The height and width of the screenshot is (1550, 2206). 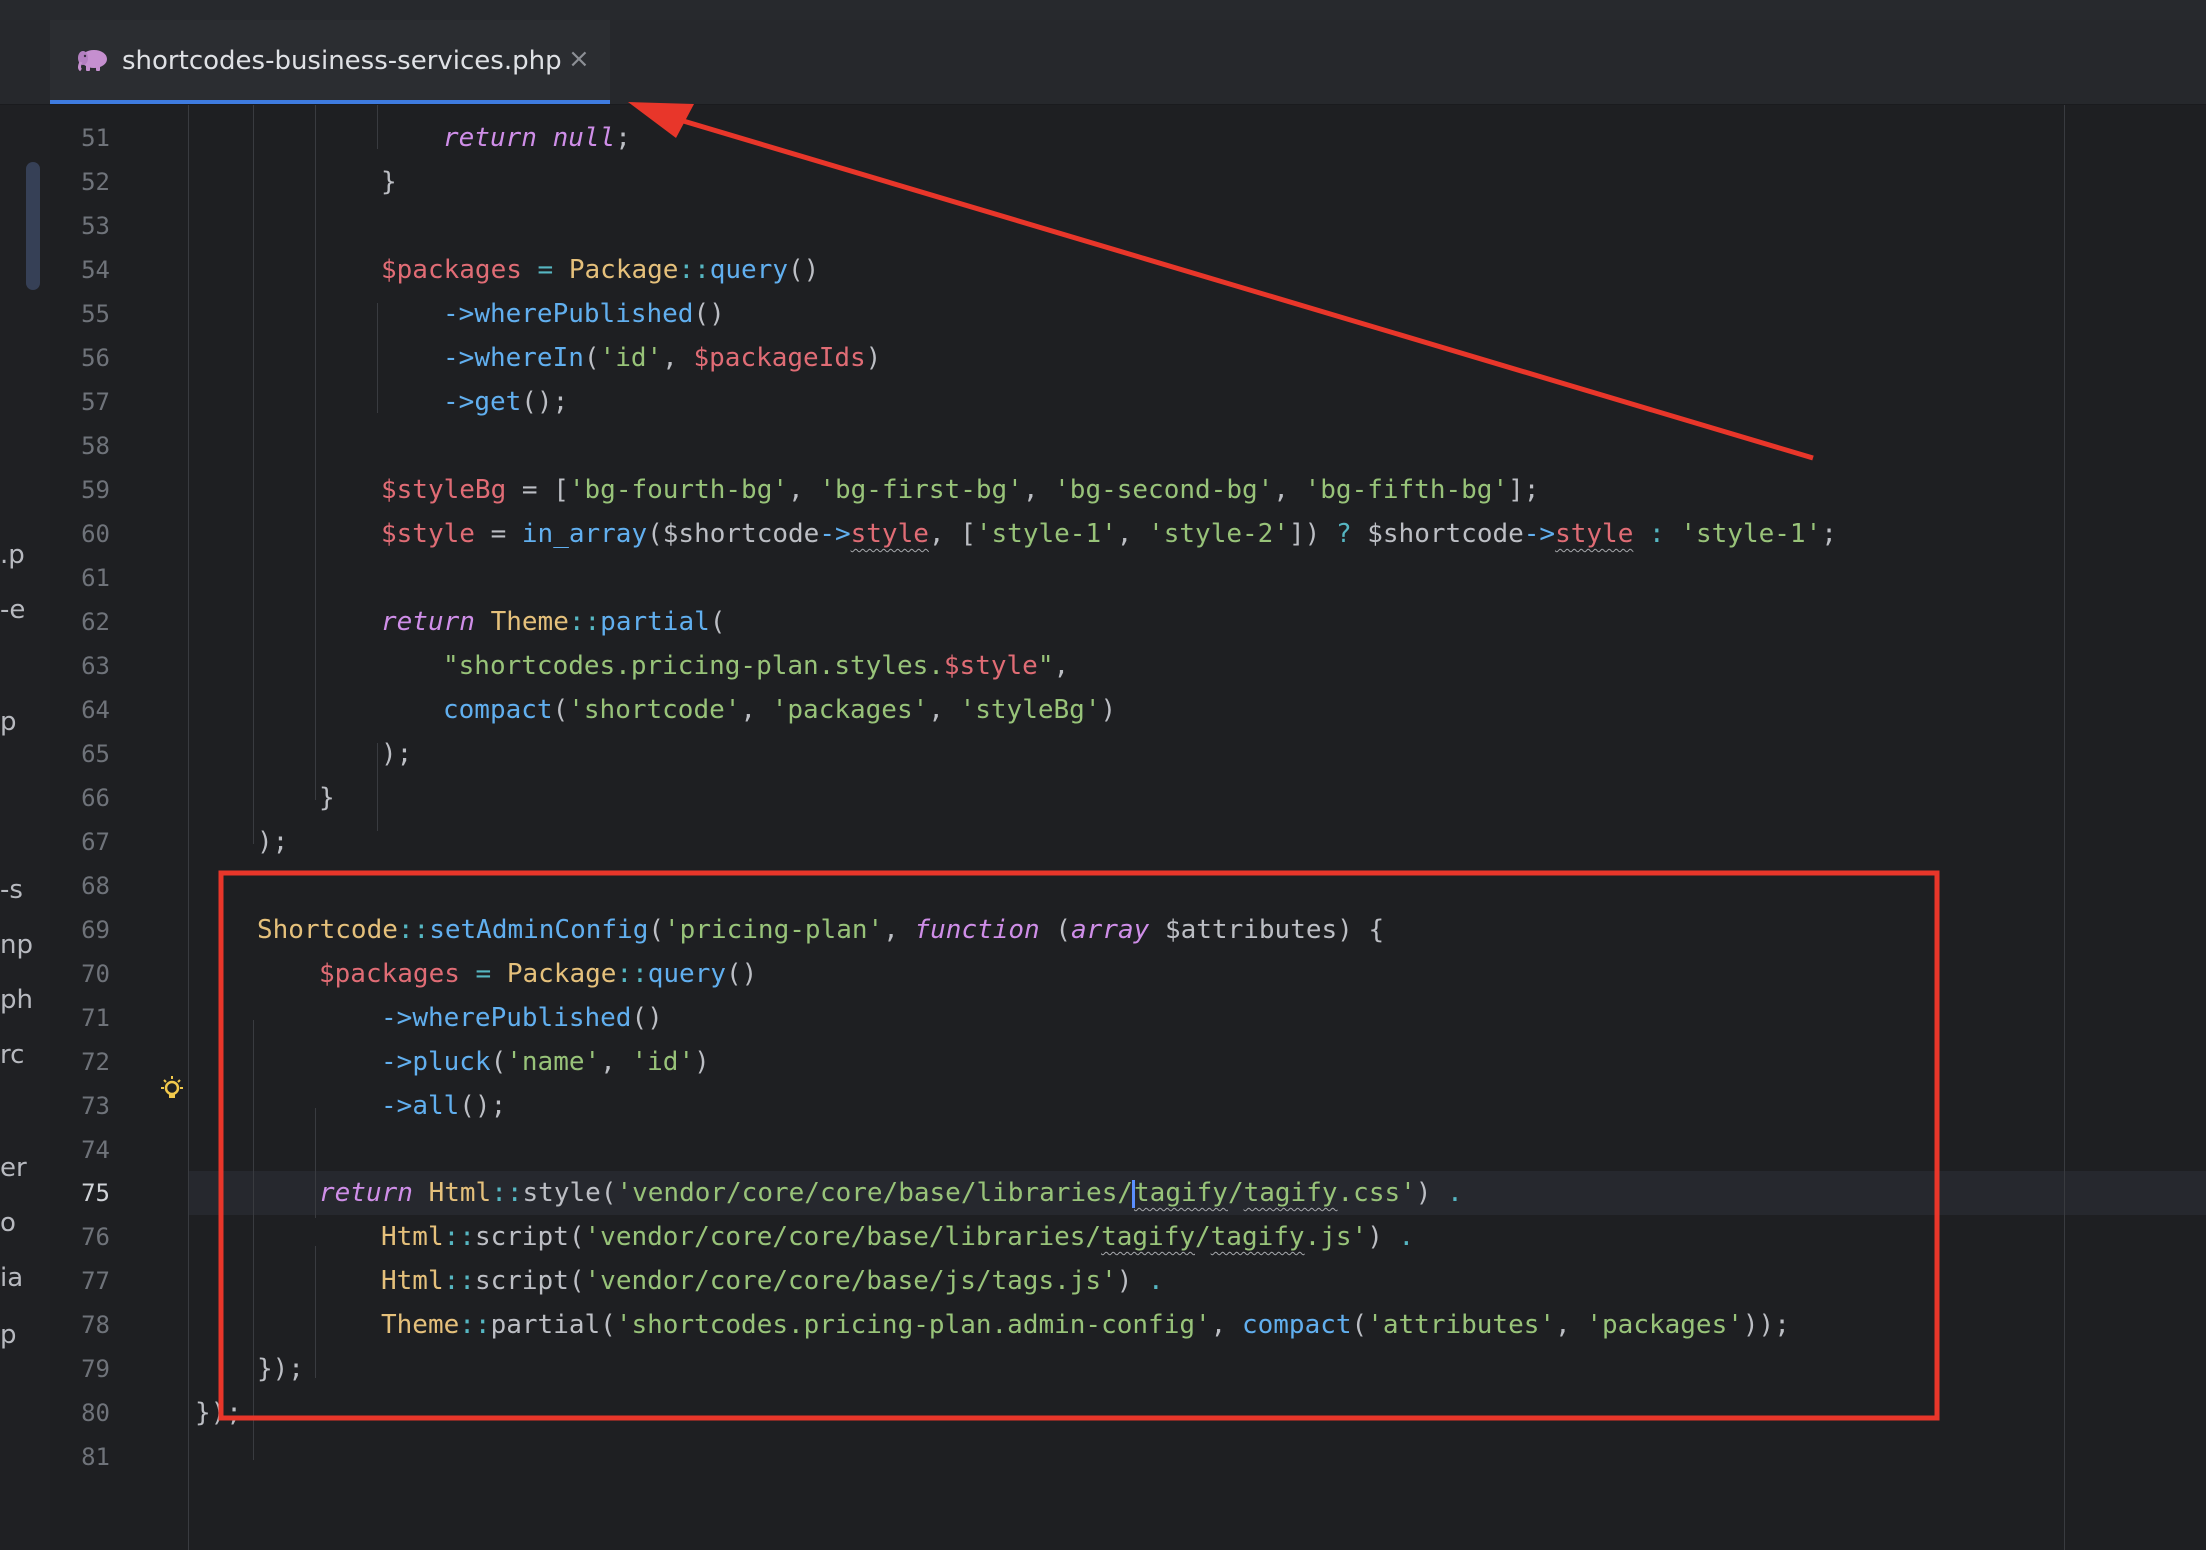 What do you see at coordinates (33, 226) in the screenshot?
I see `panel-scrollbar-thumb` at bounding box center [33, 226].